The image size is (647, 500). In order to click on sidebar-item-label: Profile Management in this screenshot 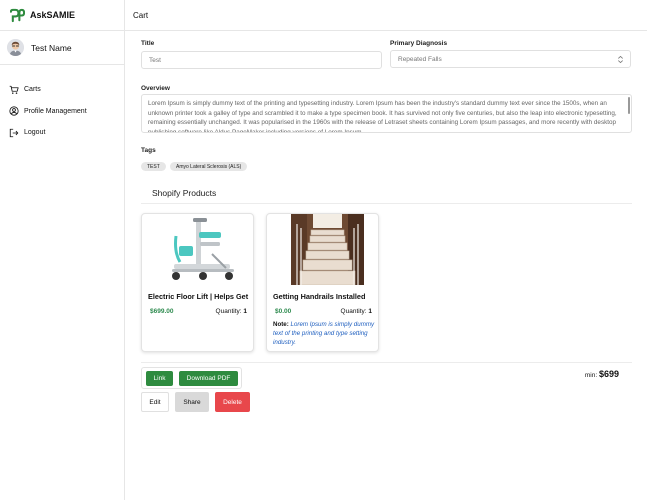, I will do `click(55, 111)`.